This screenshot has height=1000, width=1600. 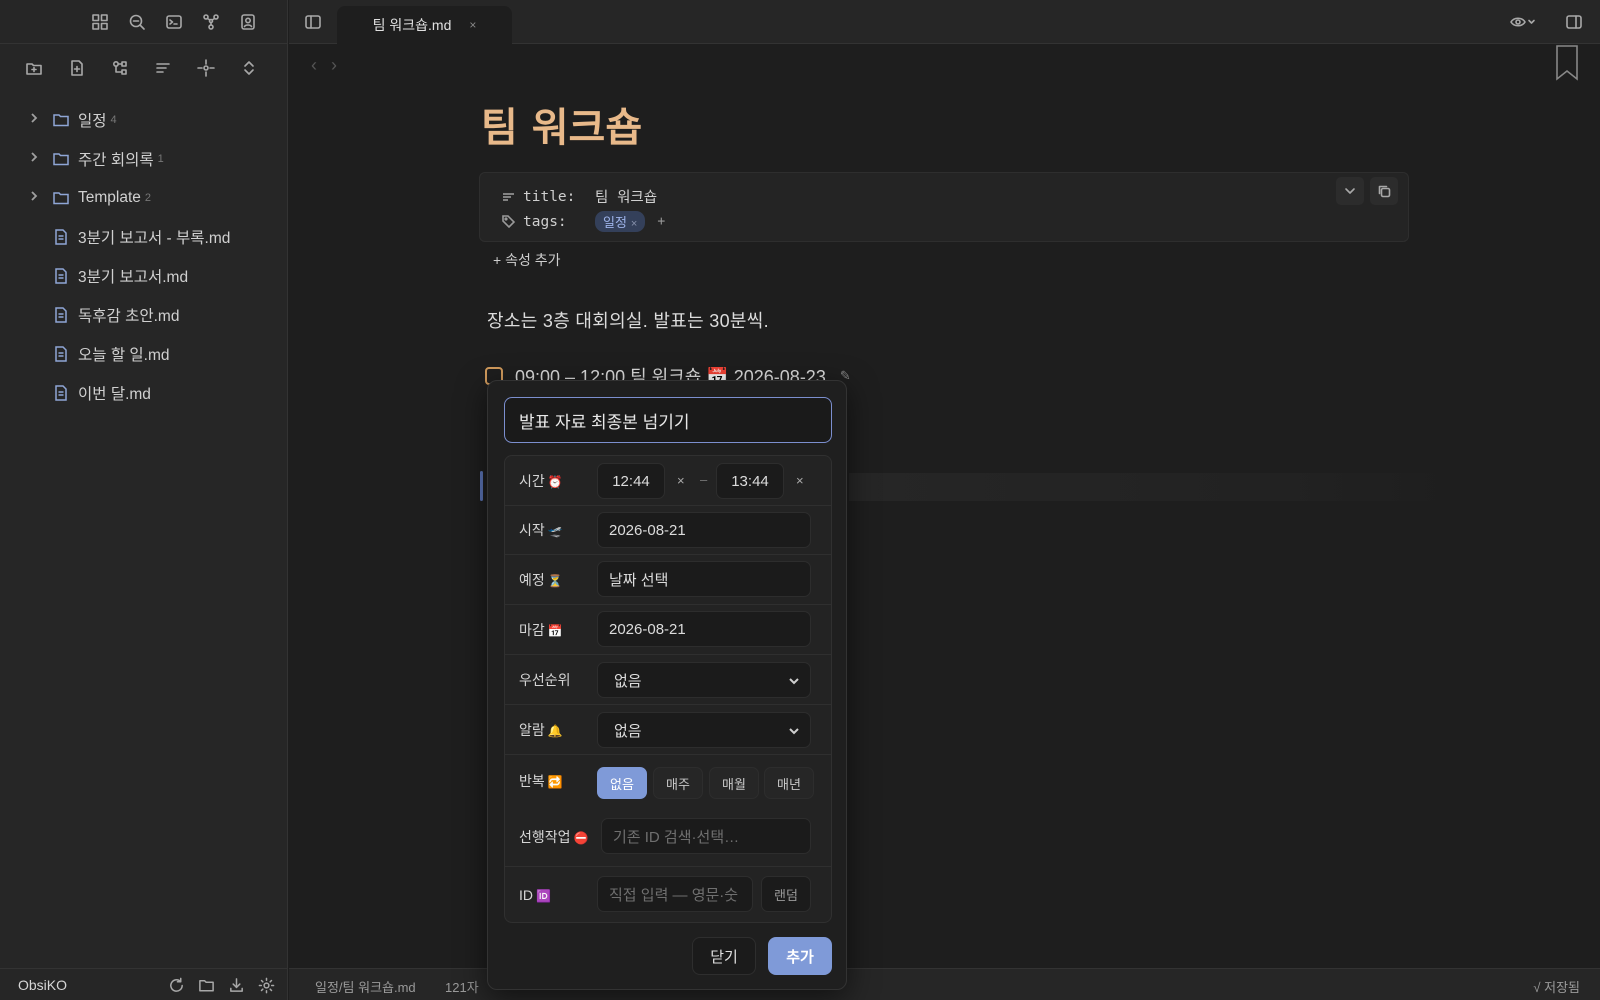 I want to click on file-item: 독후감 초안.md, so click(x=144, y=314).